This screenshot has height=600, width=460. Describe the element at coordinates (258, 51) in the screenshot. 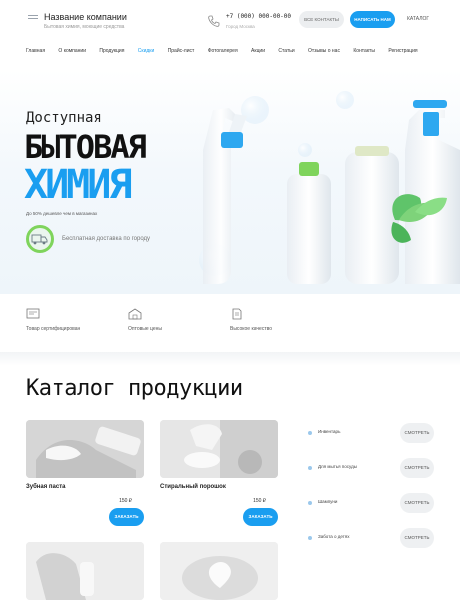

I see `nav-item-promotions: Акции` at that location.